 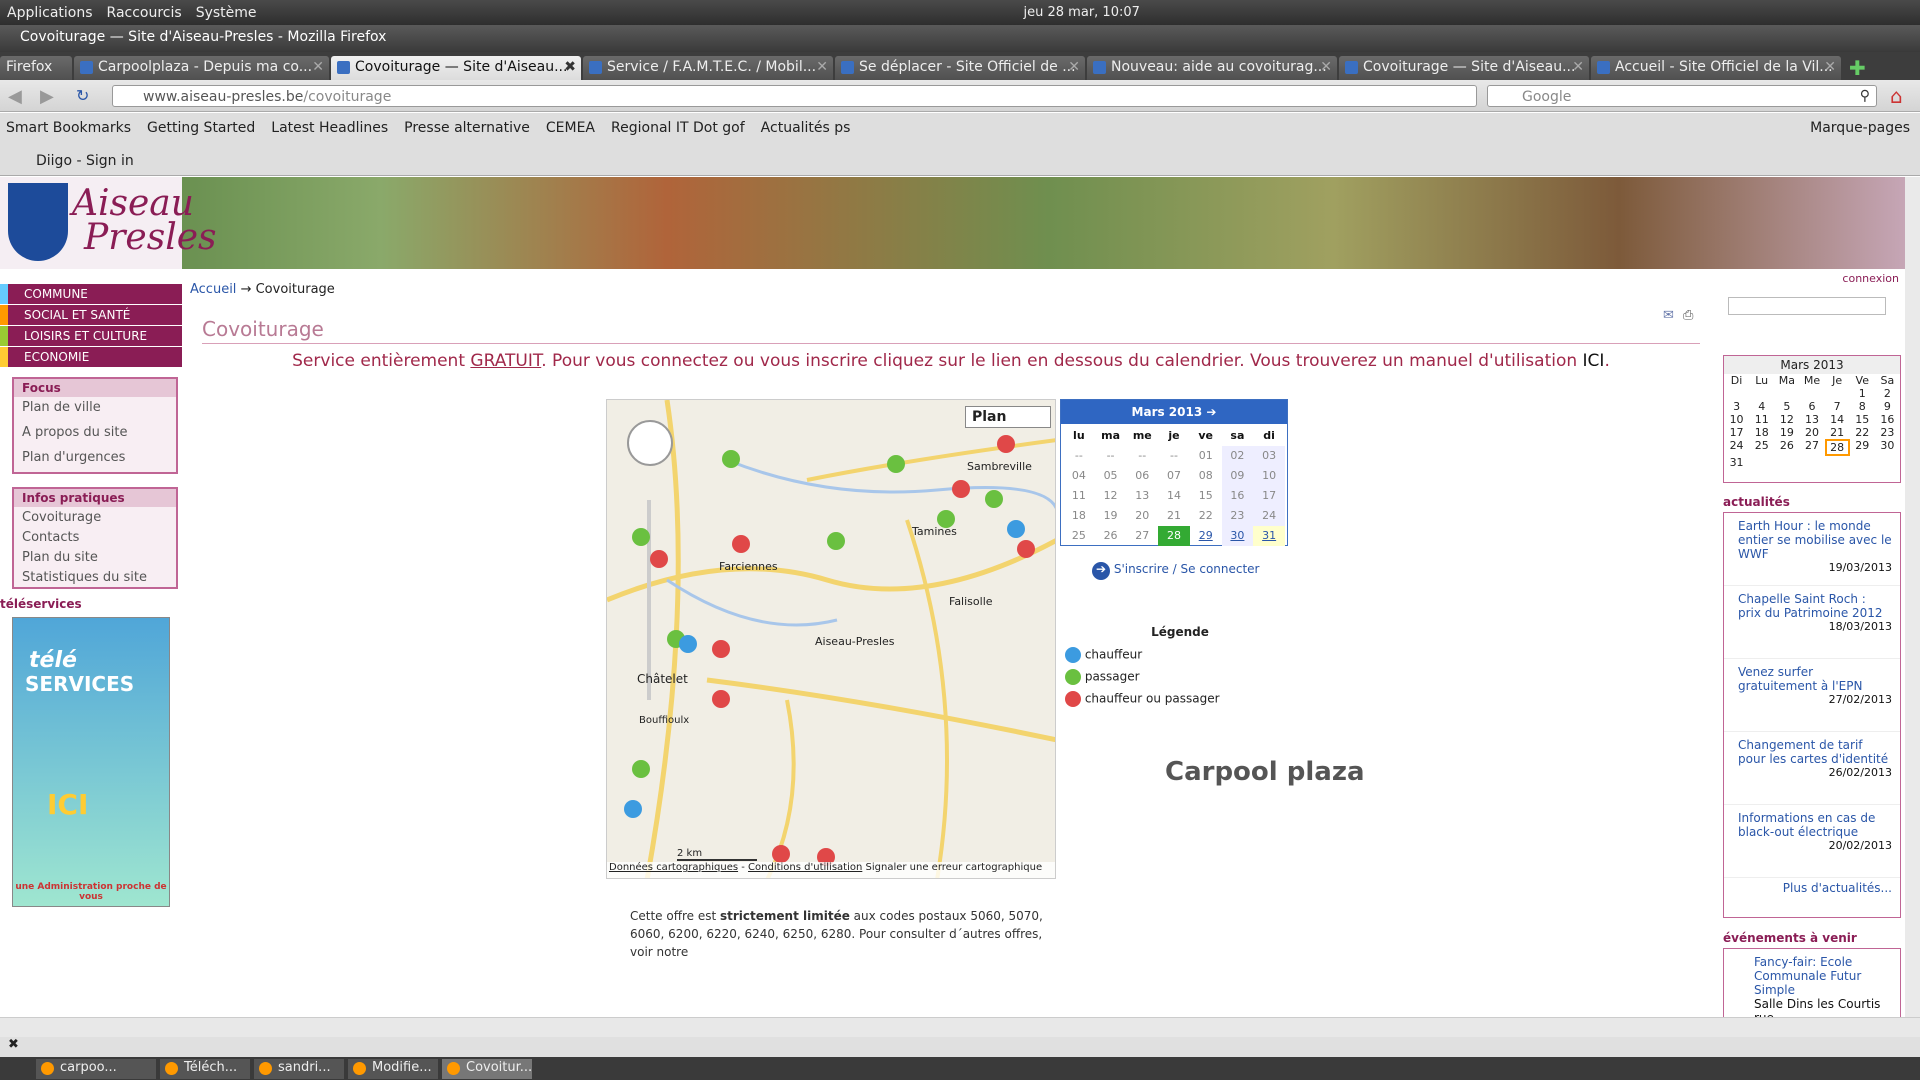 I want to click on tab-nouveau-aide: Nouveau: aide au covoiturag... ✕, so click(x=1212, y=68).